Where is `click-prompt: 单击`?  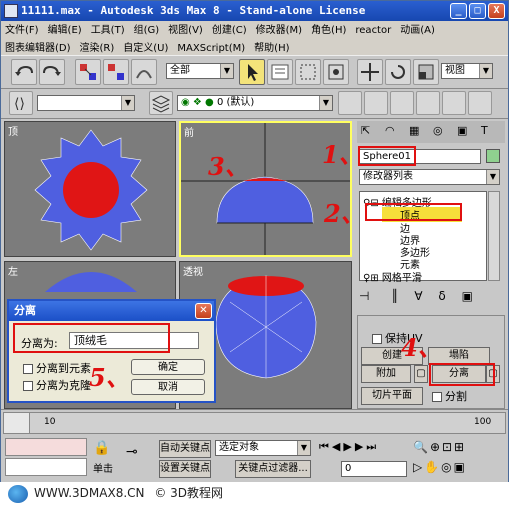 click-prompt: 单击 is located at coordinates (103, 469).